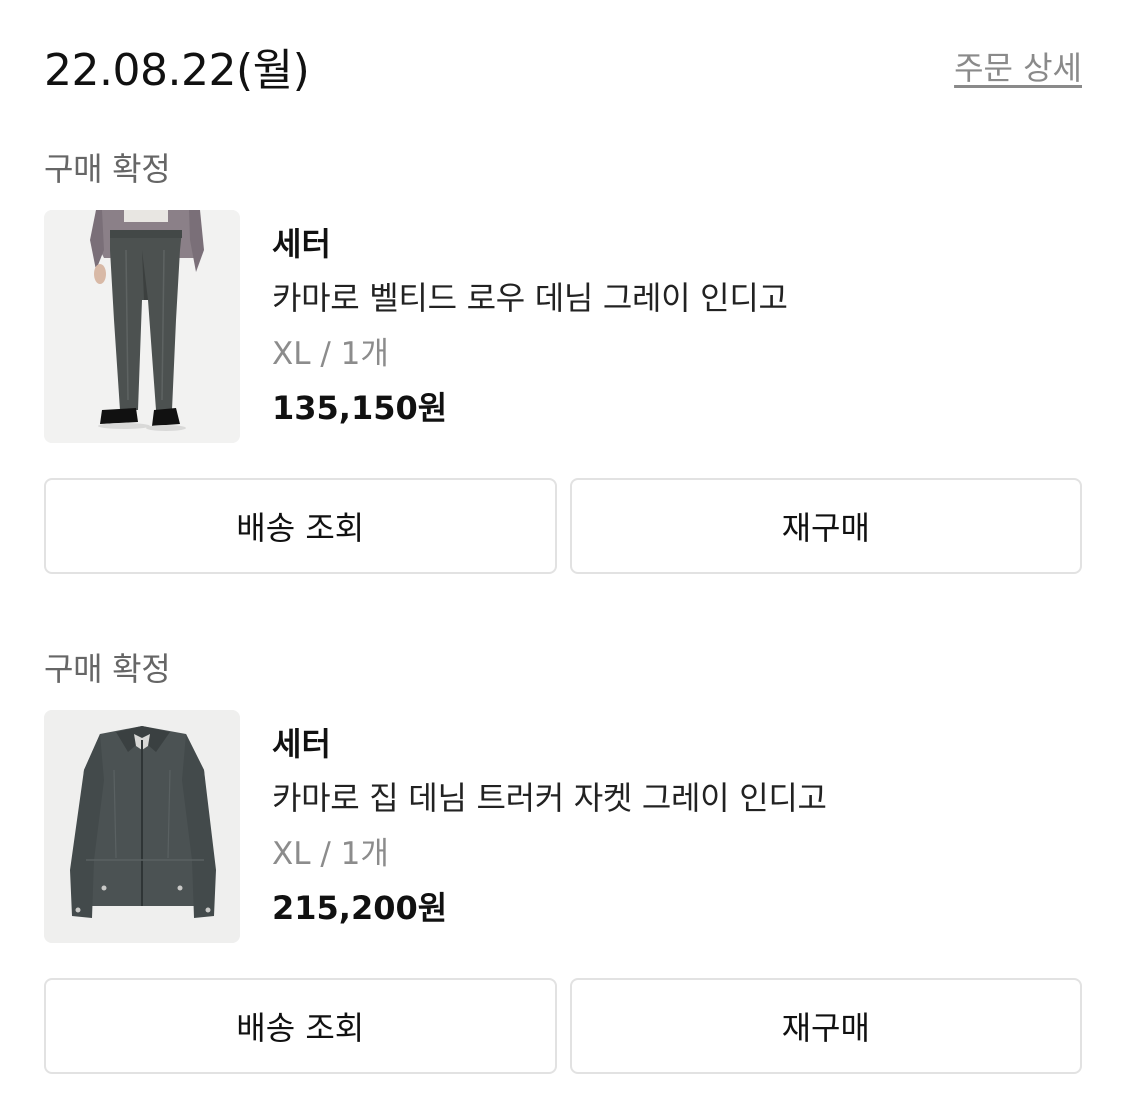 This screenshot has height=1117, width=1125. I want to click on order-date: 22.08.22(월), so click(177, 70).